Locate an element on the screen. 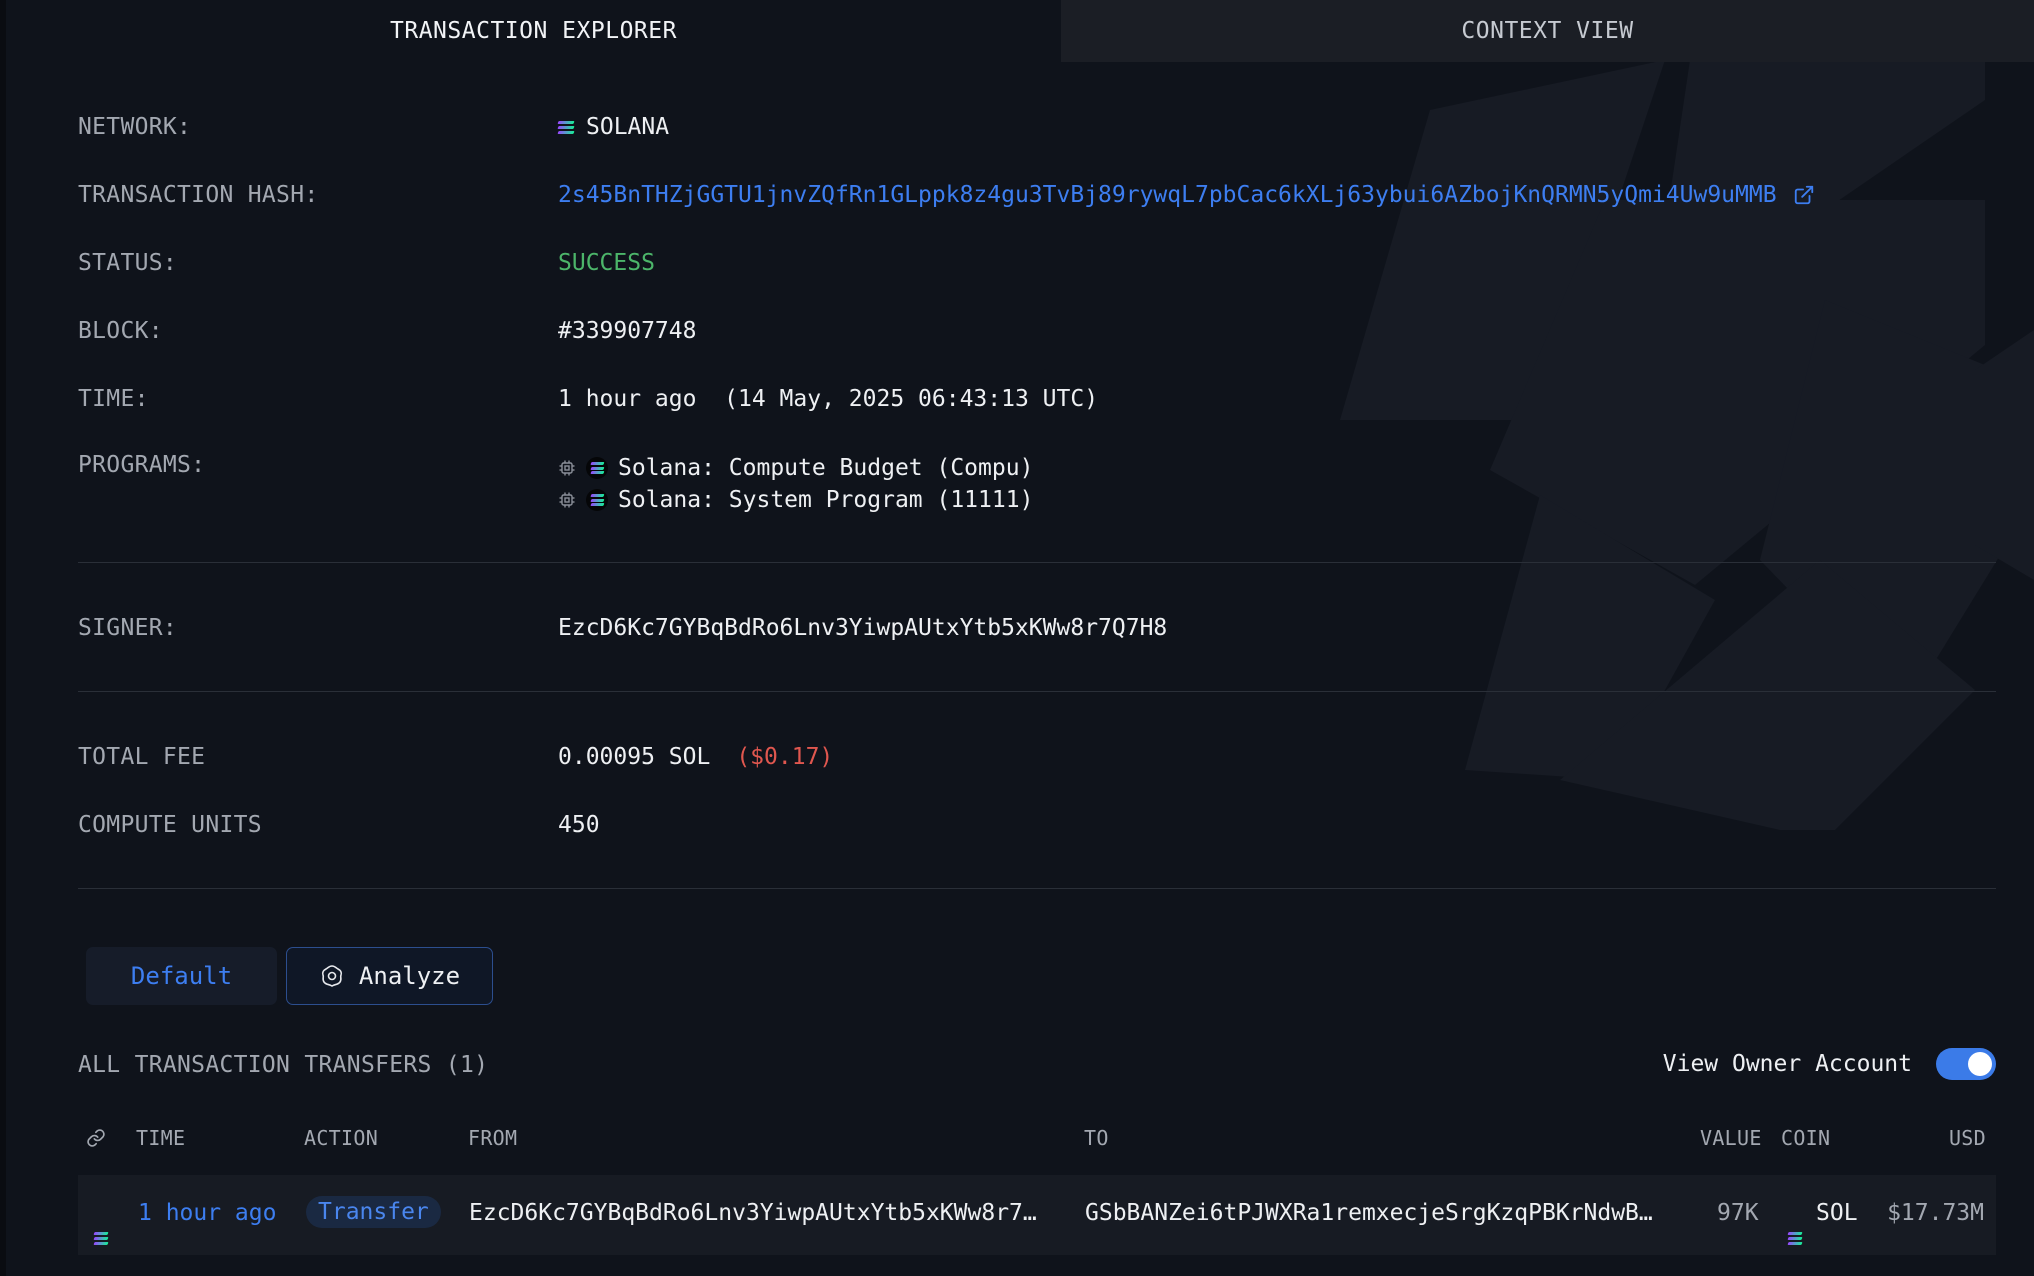  programs-list: Solana: Compute Budget (Compu) Solana is located at coordinates (795, 484).